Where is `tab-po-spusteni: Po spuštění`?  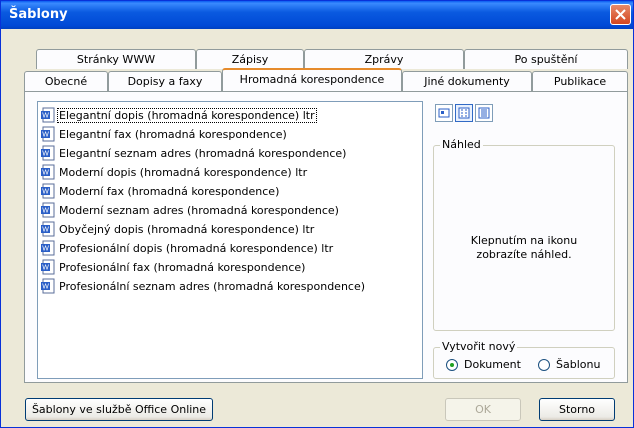 tab-po-spusteni: Po spuštění is located at coordinates (546, 59).